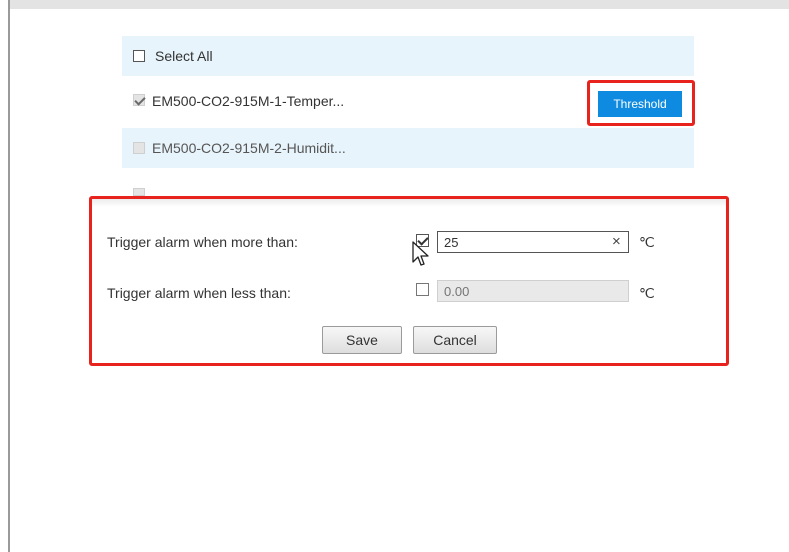 The width and height of the screenshot is (789, 552). Describe the element at coordinates (533, 291) in the screenshot. I see `less-than-input` at that location.